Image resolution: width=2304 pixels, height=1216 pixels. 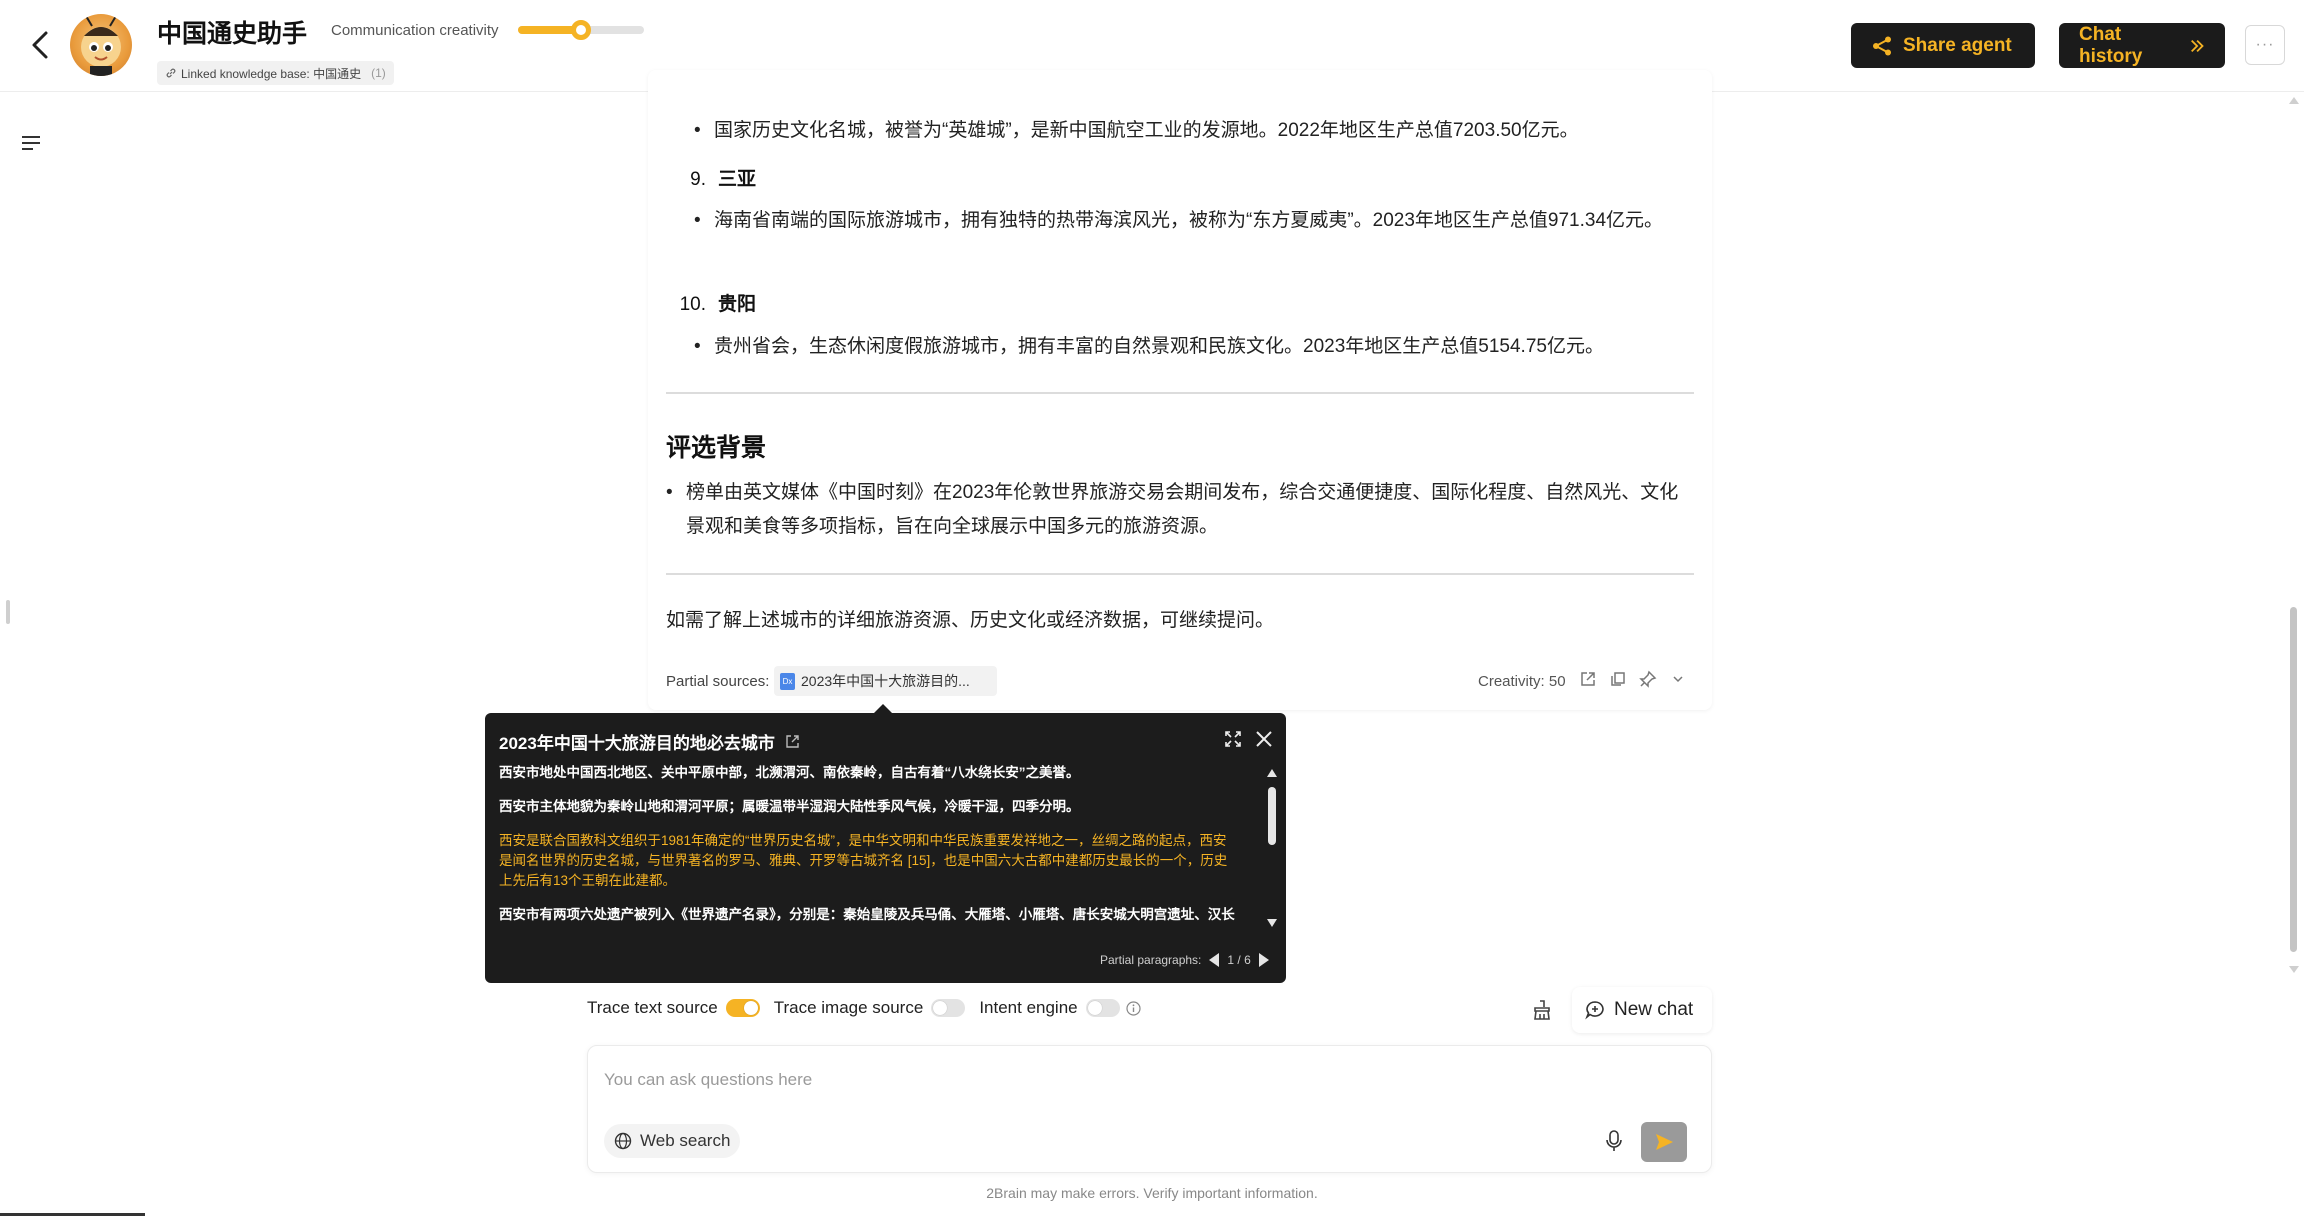 I want to click on paragraph-pager: Partial paragraphs: 1 / 6, so click(x=1184, y=960).